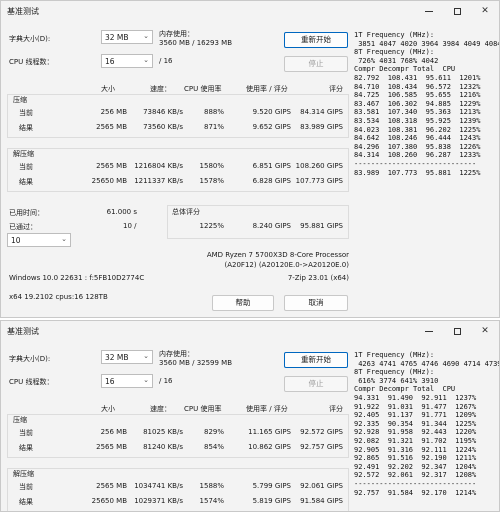 Image resolution: width=500 pixels, height=512 pixels. What do you see at coordinates (176, 34) in the screenshot?
I see `memory-usage-label: 内存使用：` at bounding box center [176, 34].